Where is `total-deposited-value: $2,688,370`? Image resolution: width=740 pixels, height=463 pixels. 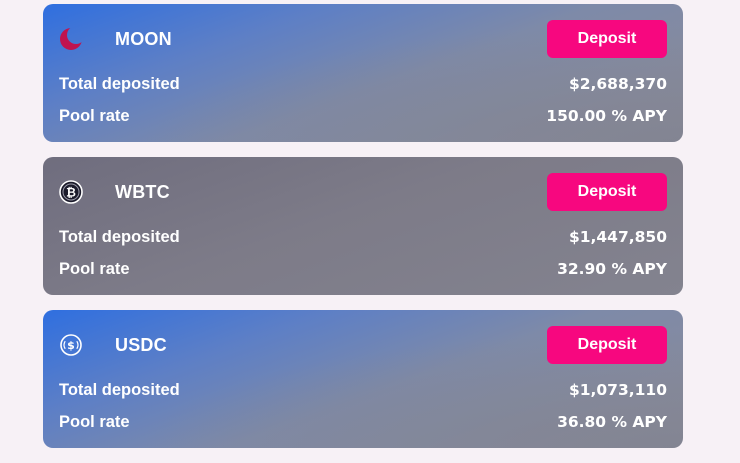 total-deposited-value: $2,688,370 is located at coordinates (617, 84).